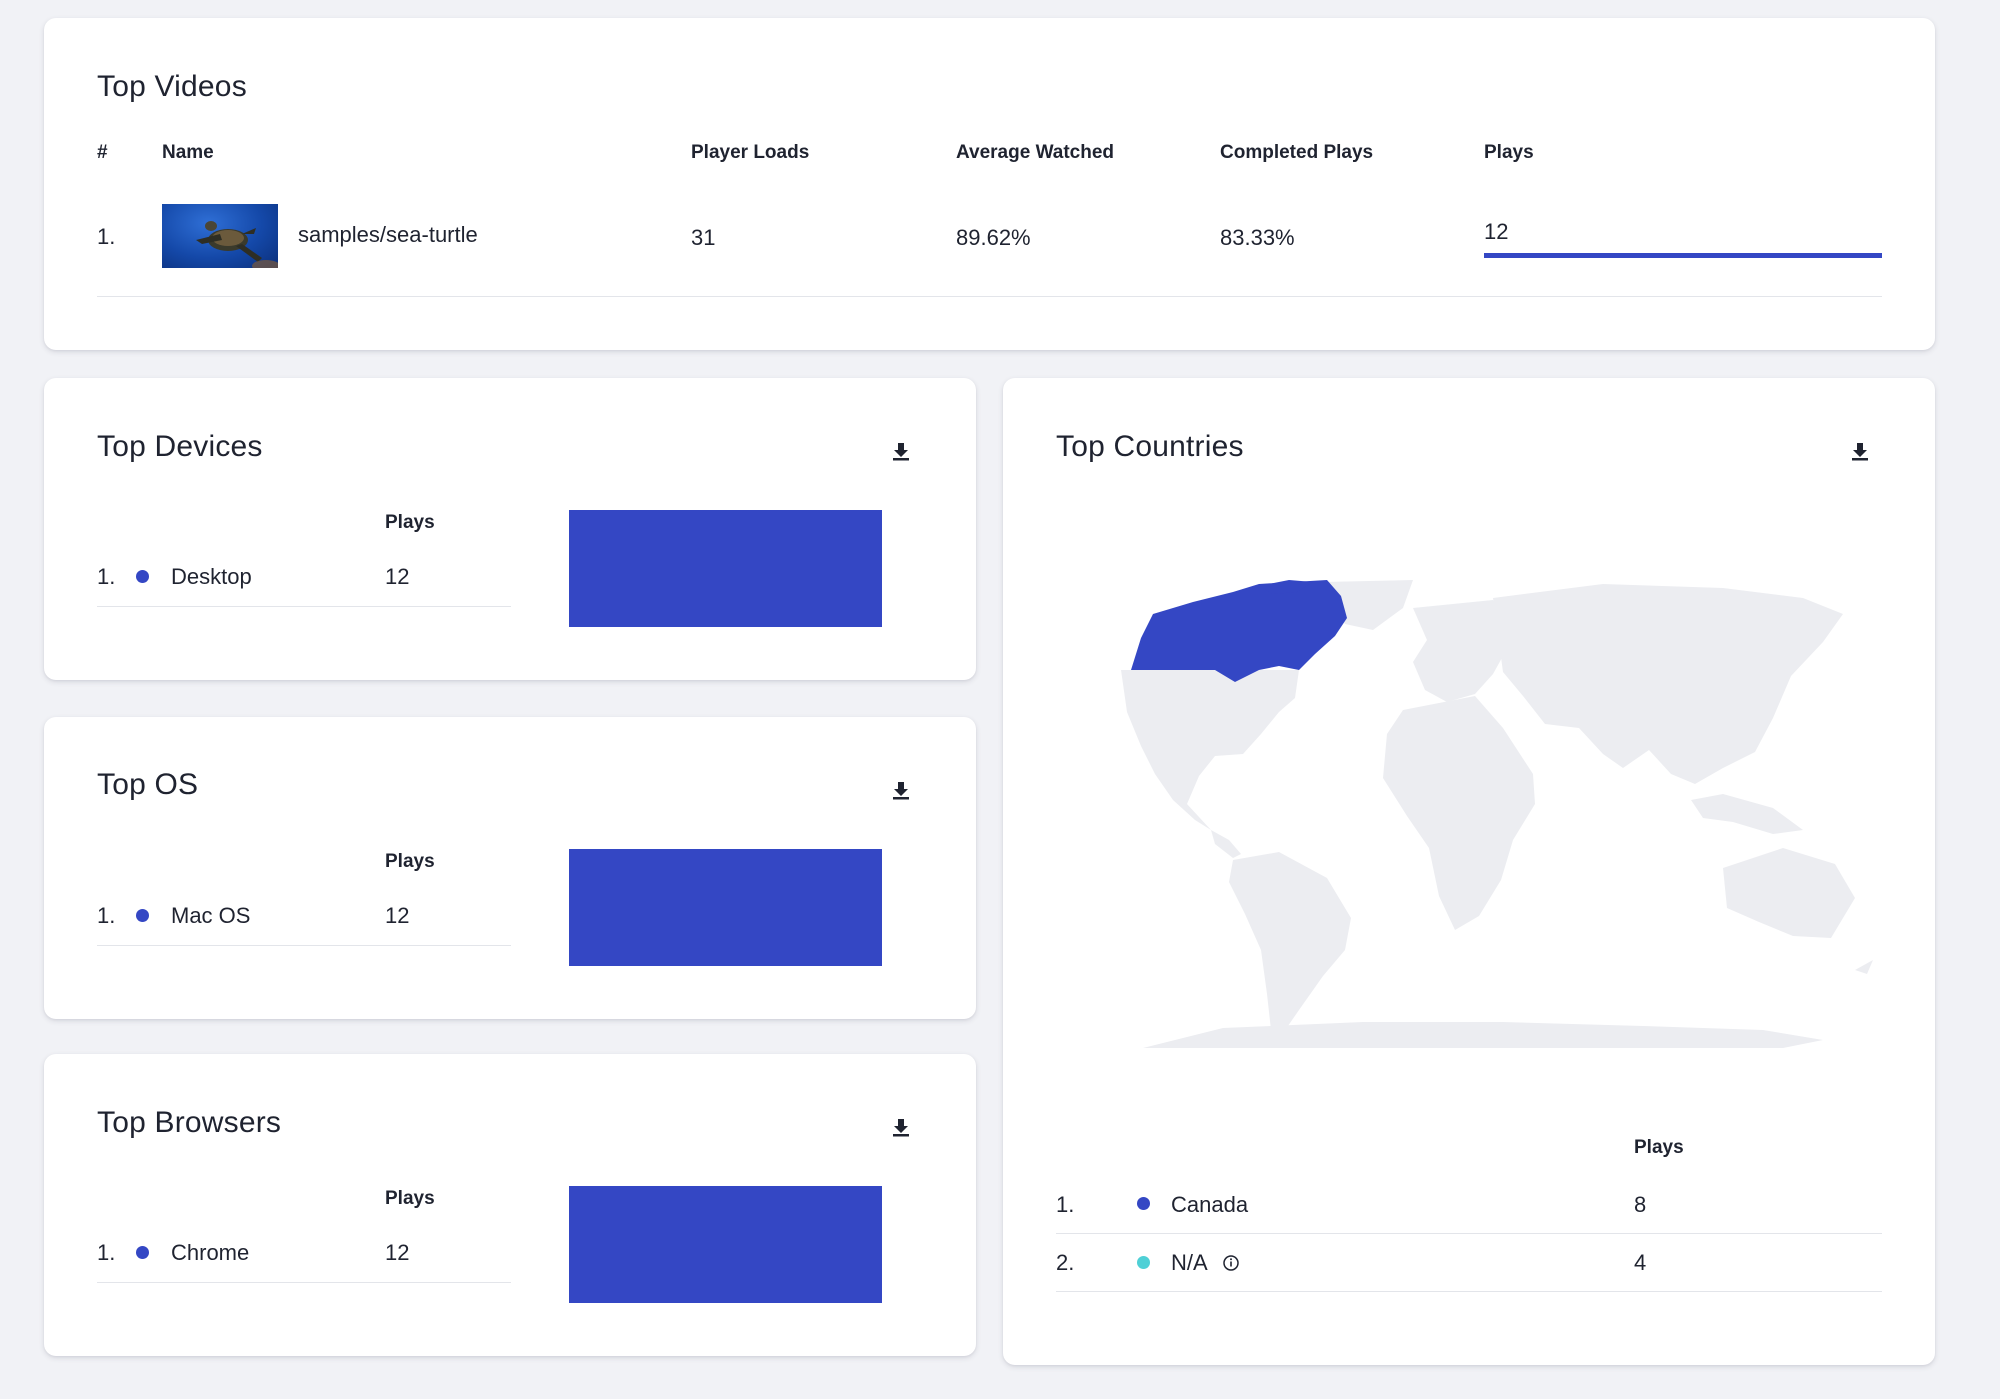 The height and width of the screenshot is (1399, 2000). What do you see at coordinates (148, 784) in the screenshot?
I see `top-os-title: Top OS` at bounding box center [148, 784].